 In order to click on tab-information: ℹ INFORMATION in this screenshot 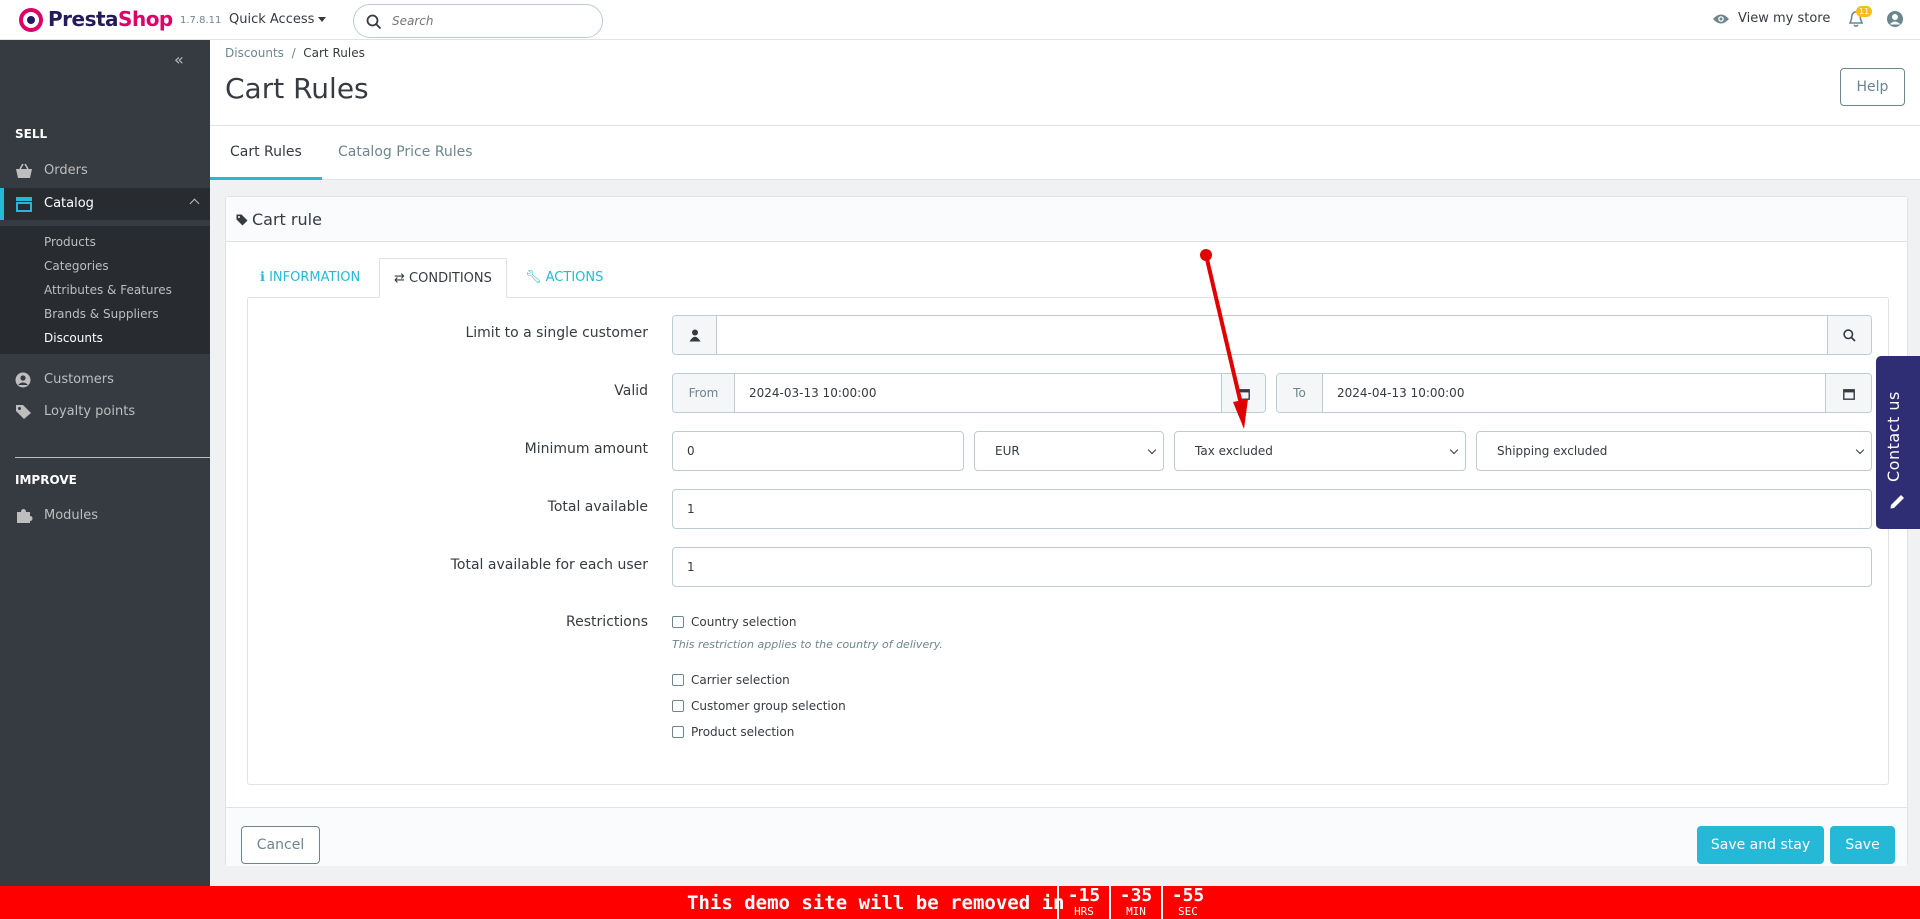, I will do `click(310, 278)`.